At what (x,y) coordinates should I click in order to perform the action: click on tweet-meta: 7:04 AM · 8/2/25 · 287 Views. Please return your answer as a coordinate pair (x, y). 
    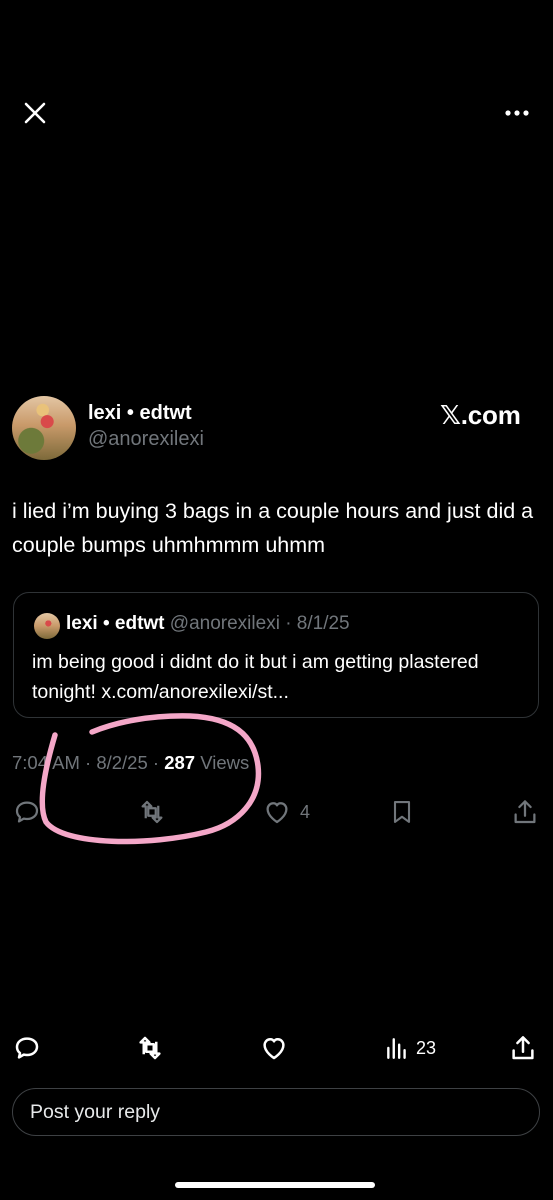
    Looking at the image, I should click on (130, 763).